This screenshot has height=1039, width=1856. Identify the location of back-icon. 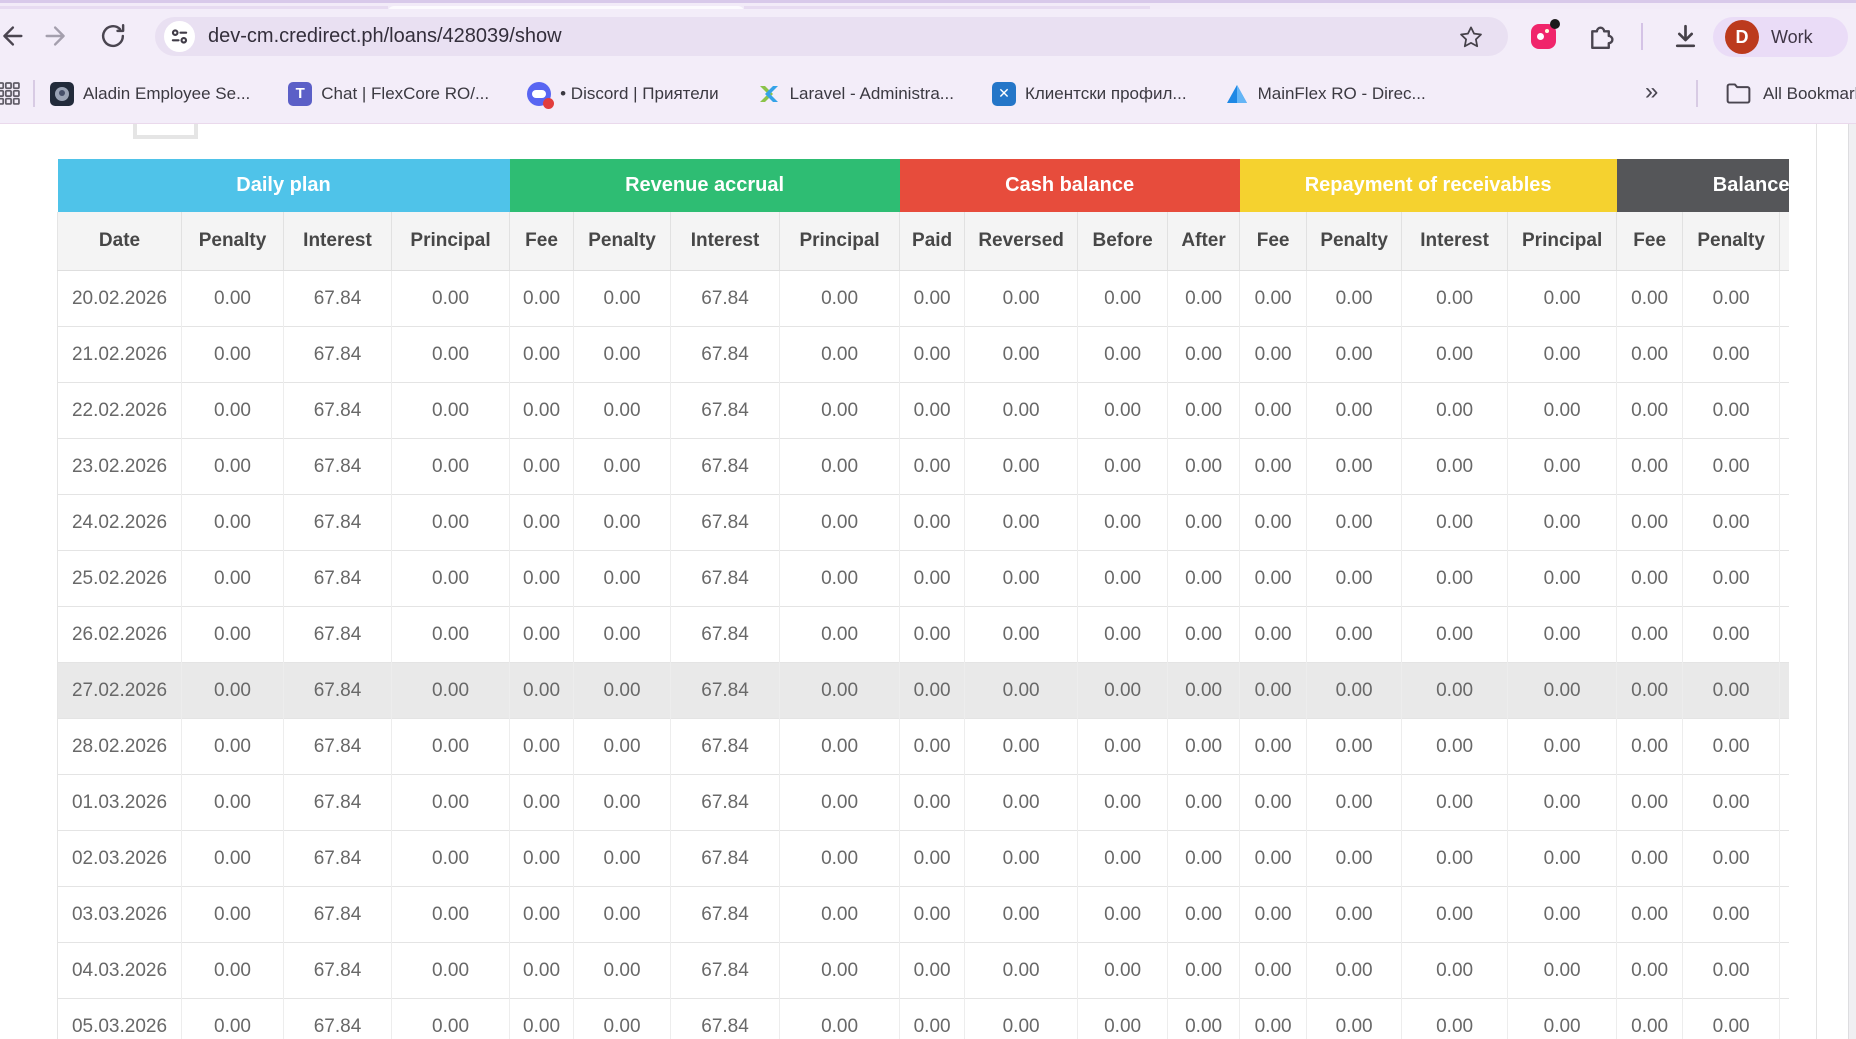
(13, 36).